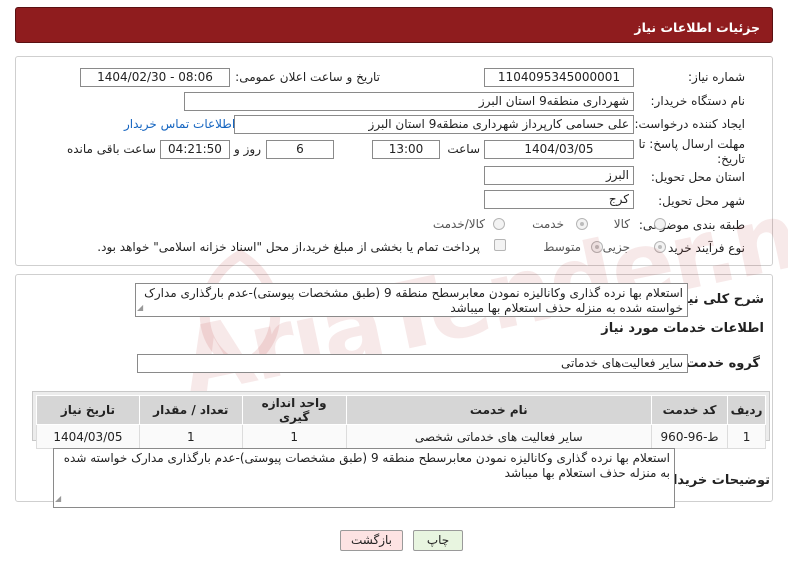 This screenshot has height=566, width=788. What do you see at coordinates (463, 149) in the screenshot?
I see `deadline-time-label: ساعت` at bounding box center [463, 149].